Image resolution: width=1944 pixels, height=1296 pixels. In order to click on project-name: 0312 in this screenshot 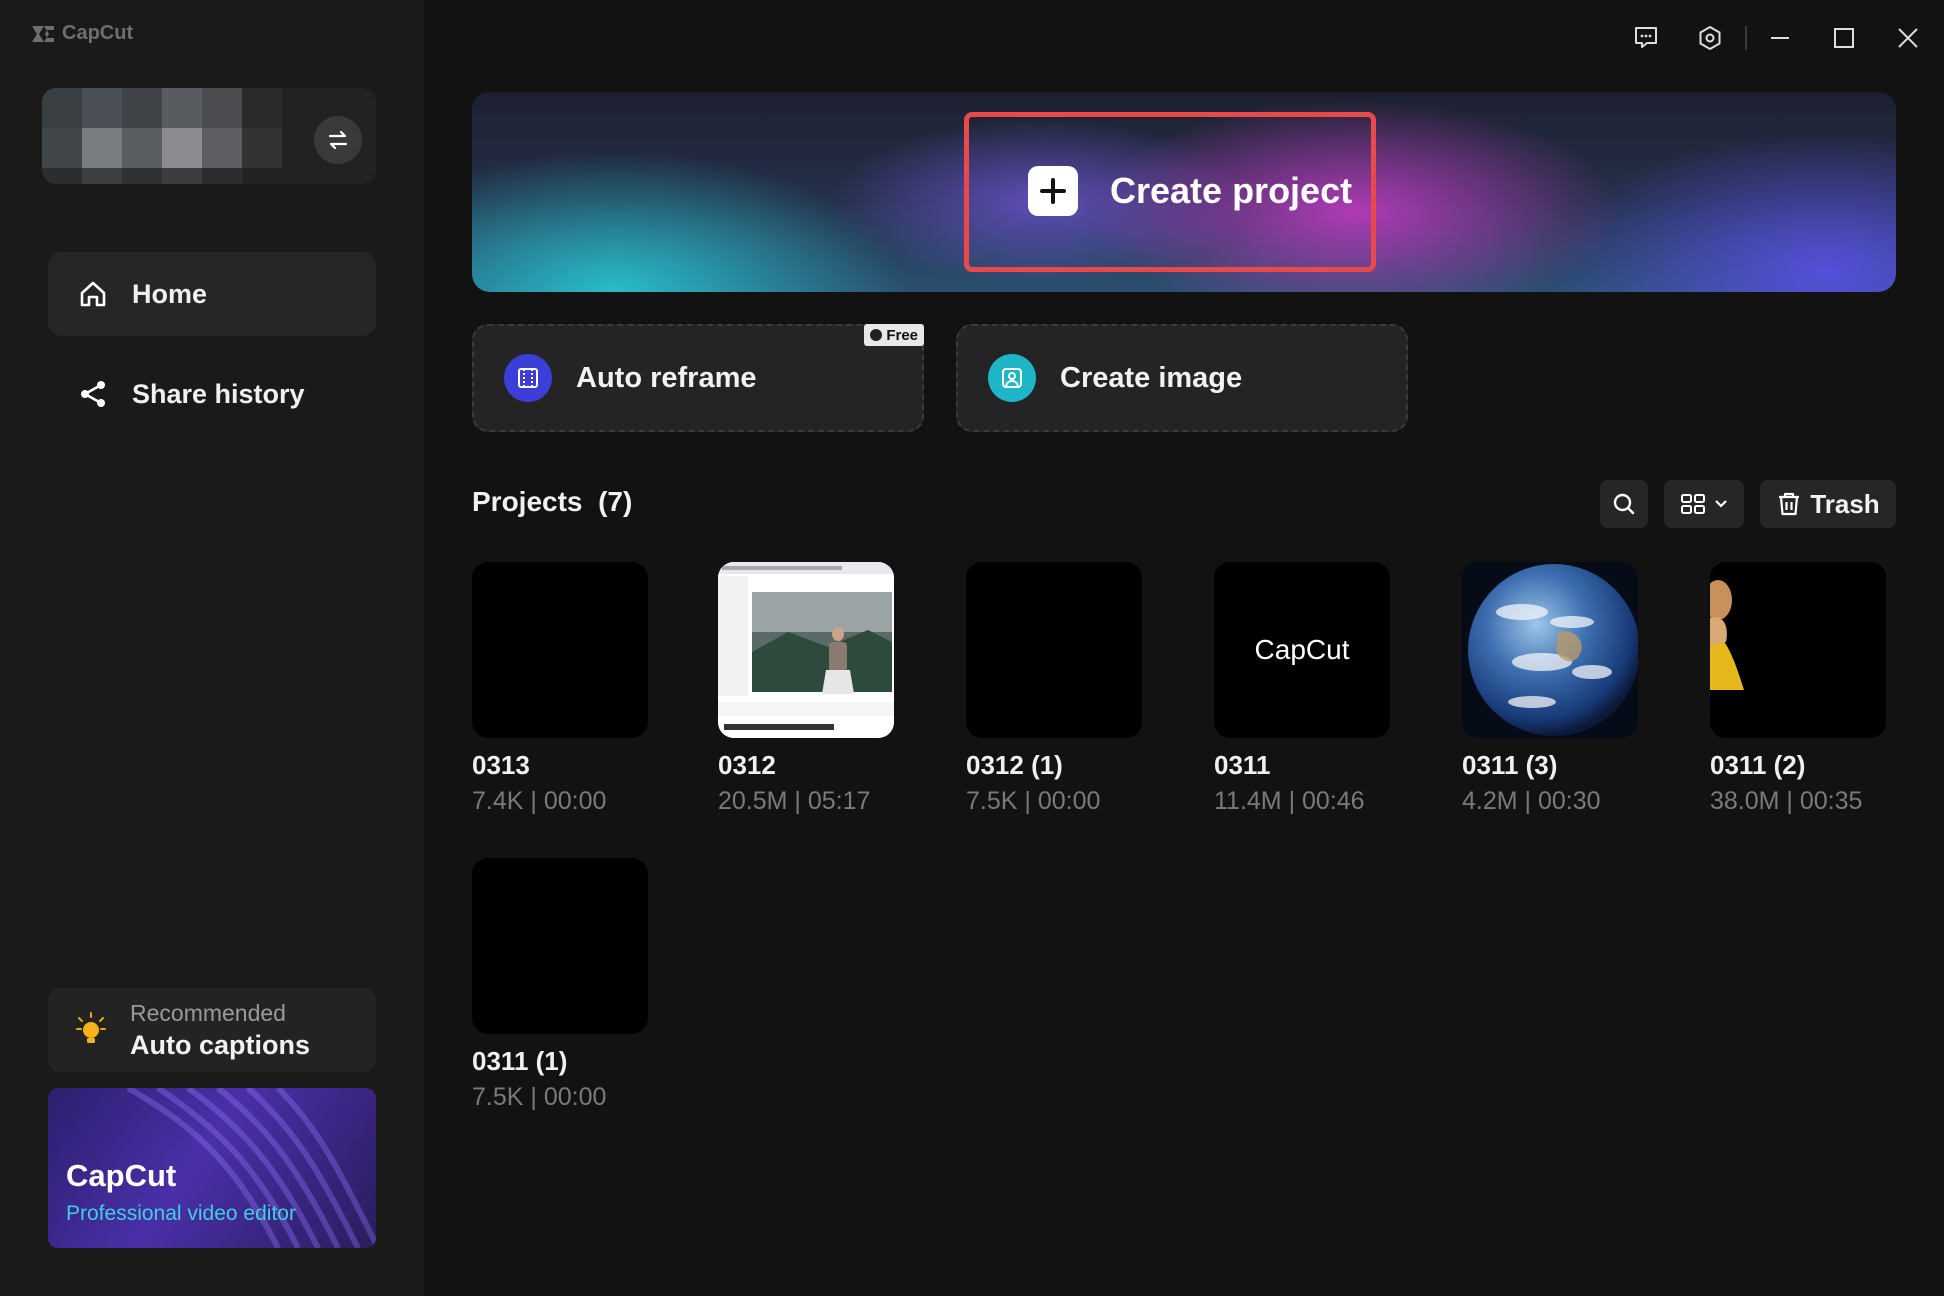, I will do `click(747, 765)`.